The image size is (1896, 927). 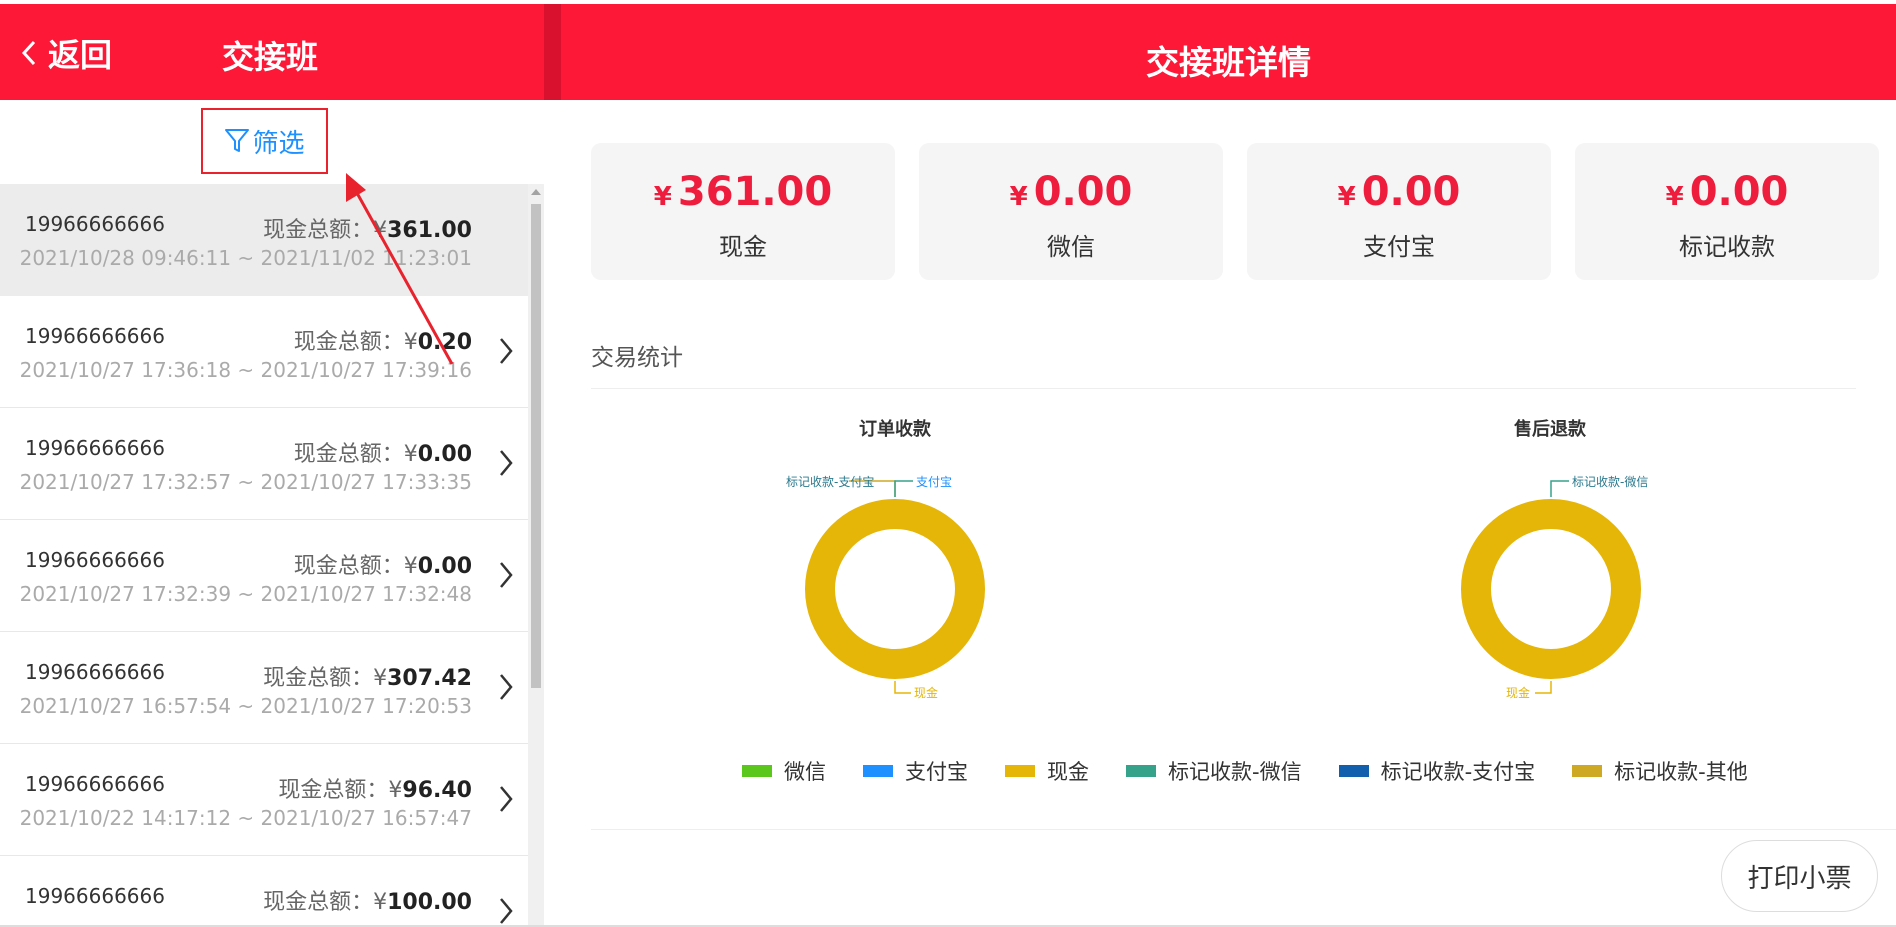 What do you see at coordinates (1047, 771) in the screenshot?
I see `legend-item-cash: 现金` at bounding box center [1047, 771].